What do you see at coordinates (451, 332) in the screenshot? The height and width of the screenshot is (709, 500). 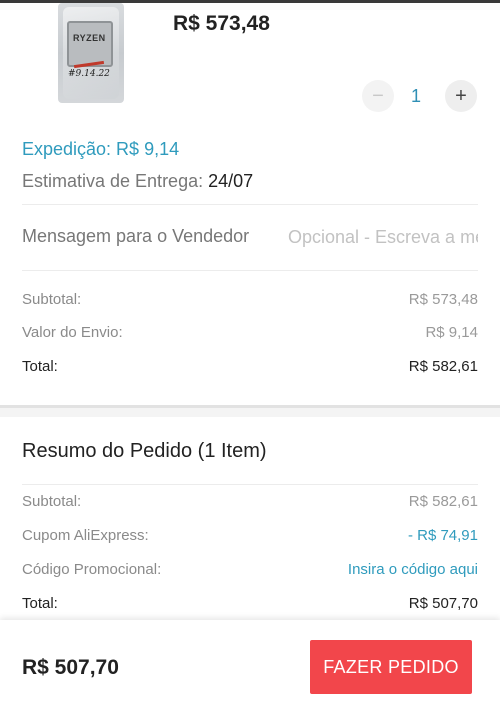 I see `shipping-cost-value: R$ 9,14` at bounding box center [451, 332].